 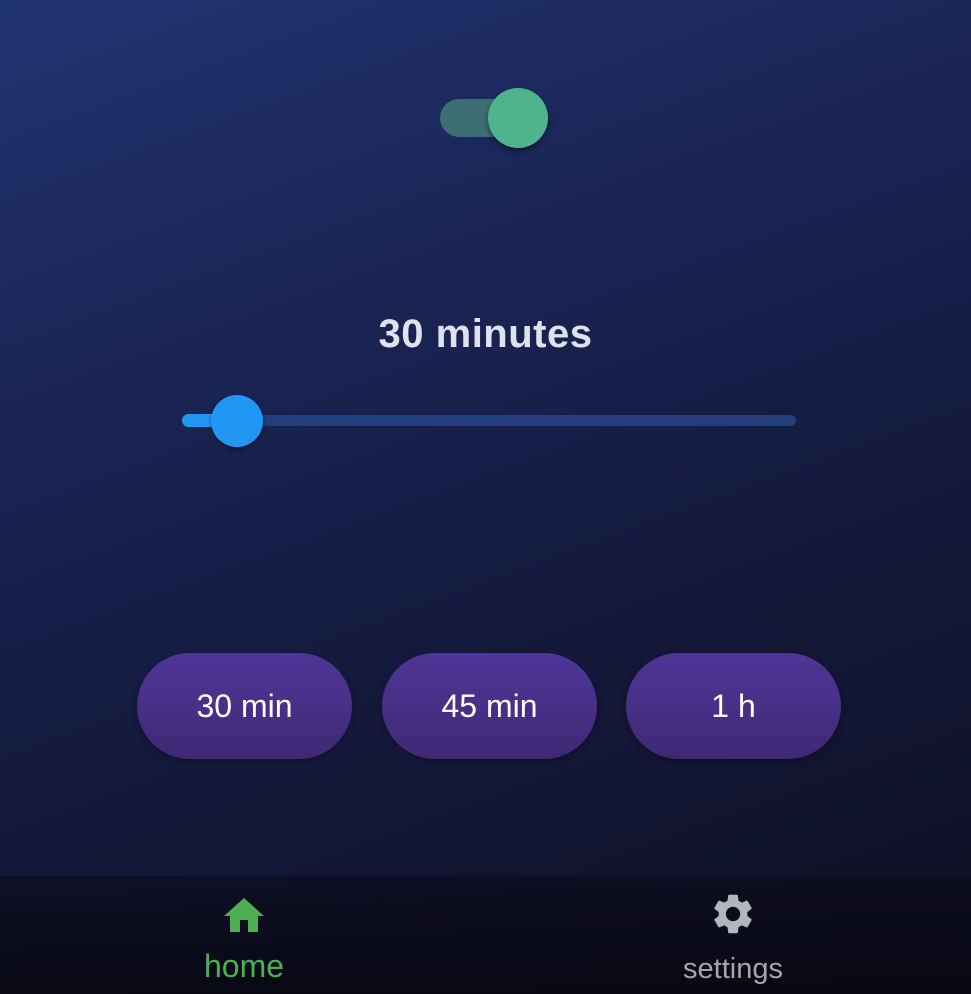 I want to click on home-icon, so click(x=244, y=915).